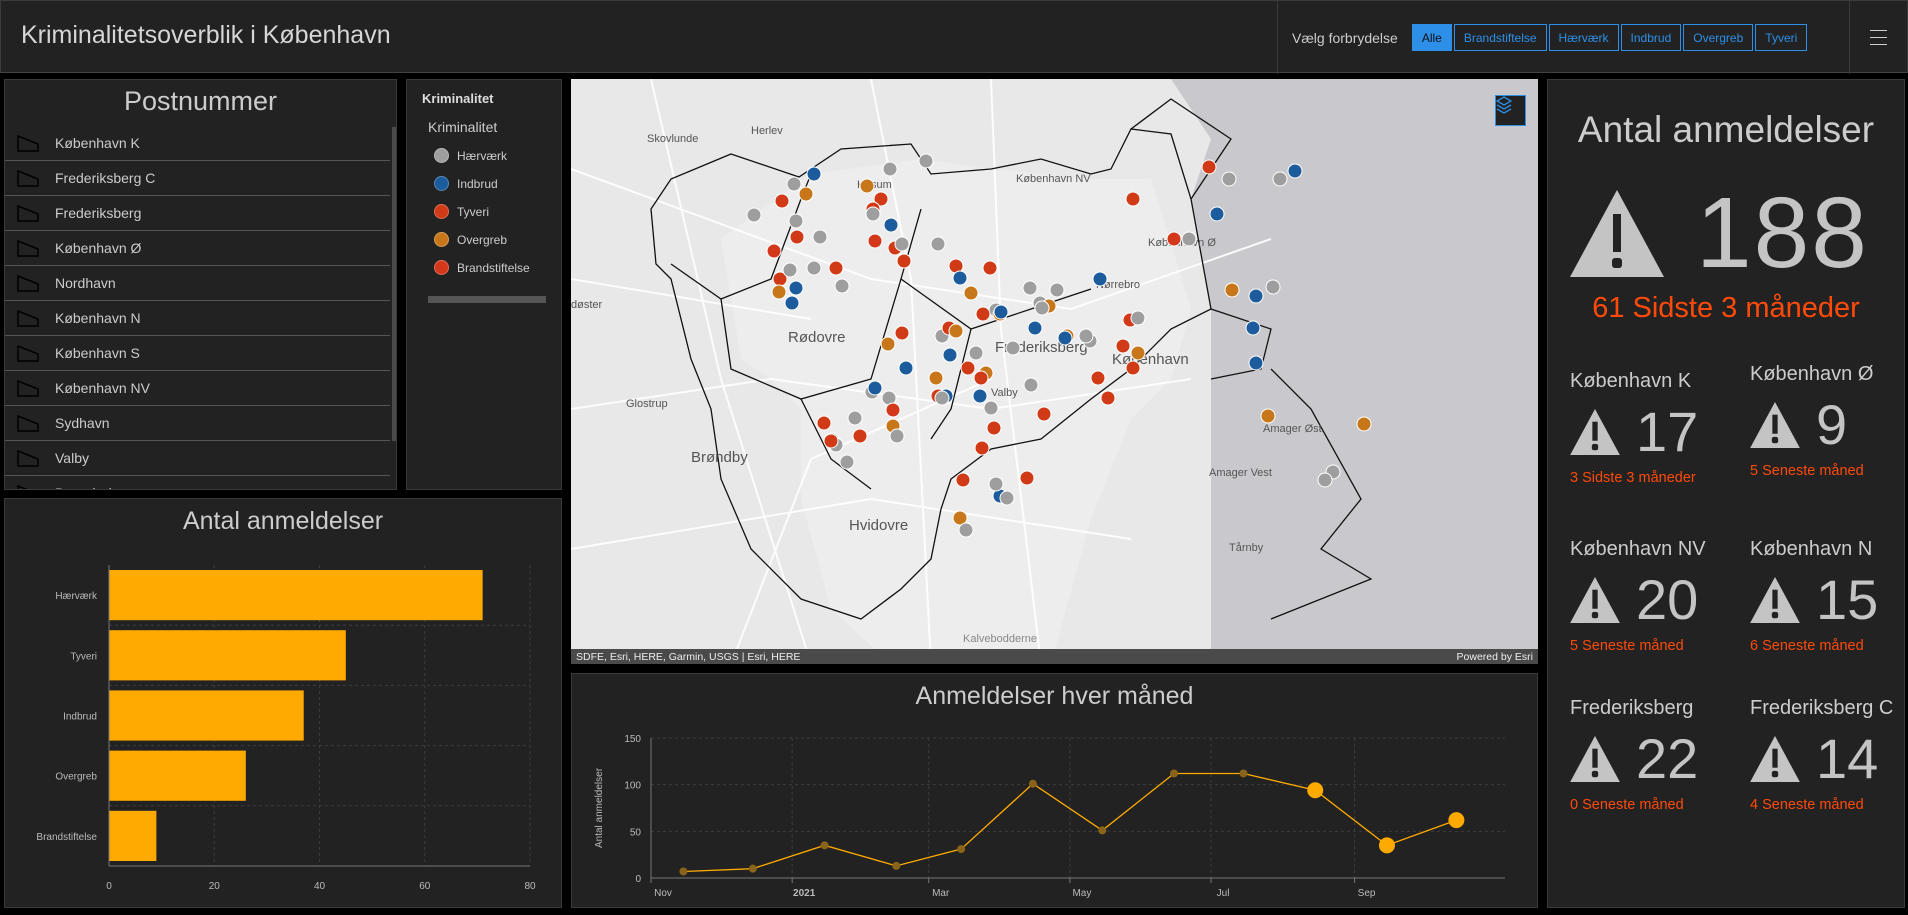 Image resolution: width=1908 pixels, height=915 pixels. What do you see at coordinates (394, 284) in the screenshot?
I see `postnummer-scrollbar` at bounding box center [394, 284].